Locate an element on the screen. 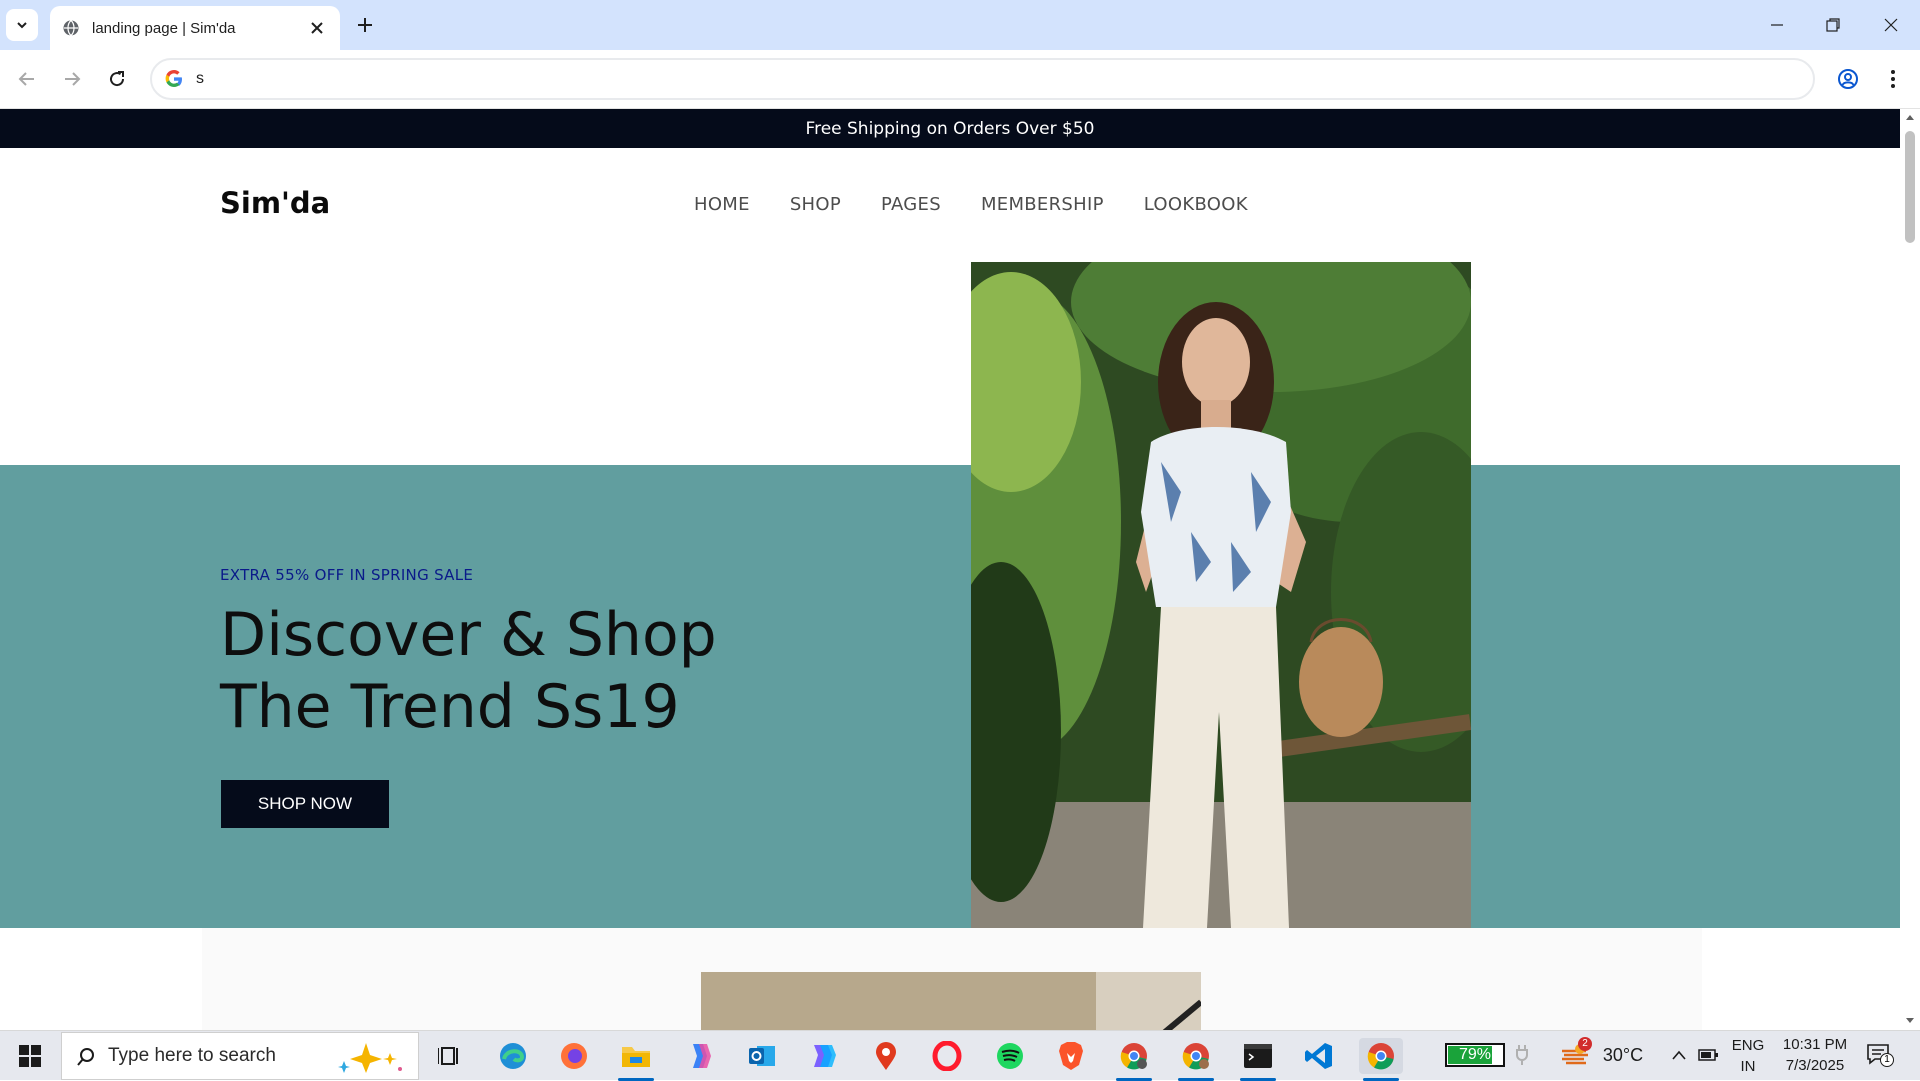 Image resolution: width=1920 pixels, height=1081 pixels. taskbar-search-placeholder: Type here to search is located at coordinates (192, 1055).